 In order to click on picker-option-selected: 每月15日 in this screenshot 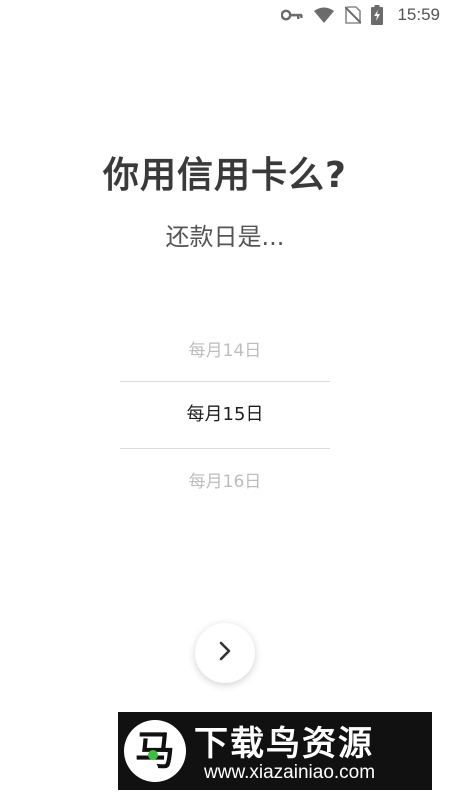, I will do `click(225, 415)`.